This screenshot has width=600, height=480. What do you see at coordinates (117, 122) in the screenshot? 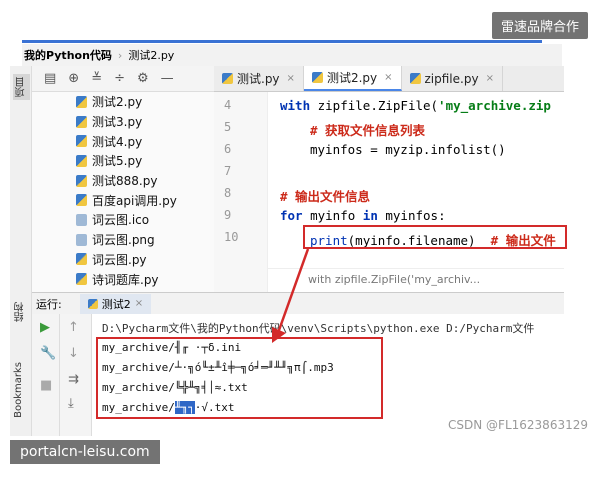
I see `file-name: 测试3.py` at bounding box center [117, 122].